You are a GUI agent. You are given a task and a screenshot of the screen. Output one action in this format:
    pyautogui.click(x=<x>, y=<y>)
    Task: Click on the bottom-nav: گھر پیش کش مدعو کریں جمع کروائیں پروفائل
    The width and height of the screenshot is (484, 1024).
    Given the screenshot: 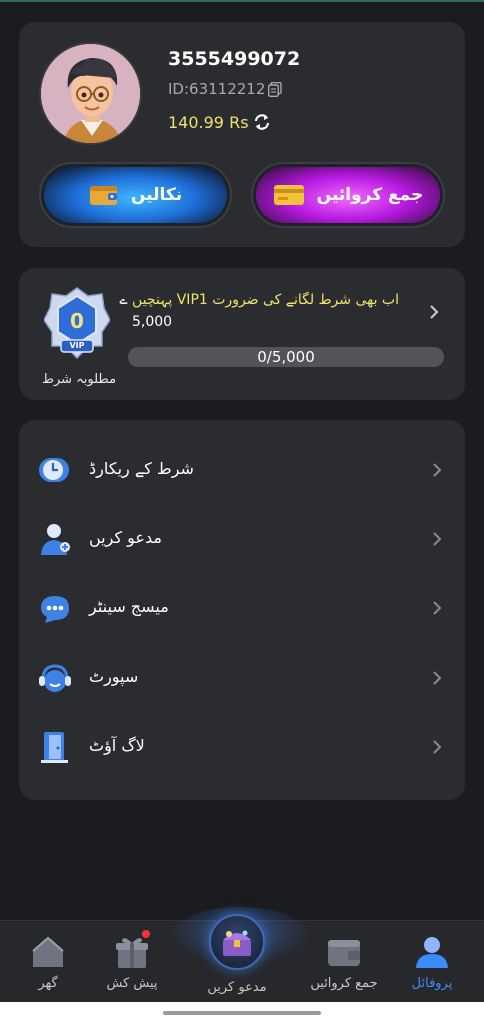 What is the action you would take?
    pyautogui.click(x=242, y=955)
    